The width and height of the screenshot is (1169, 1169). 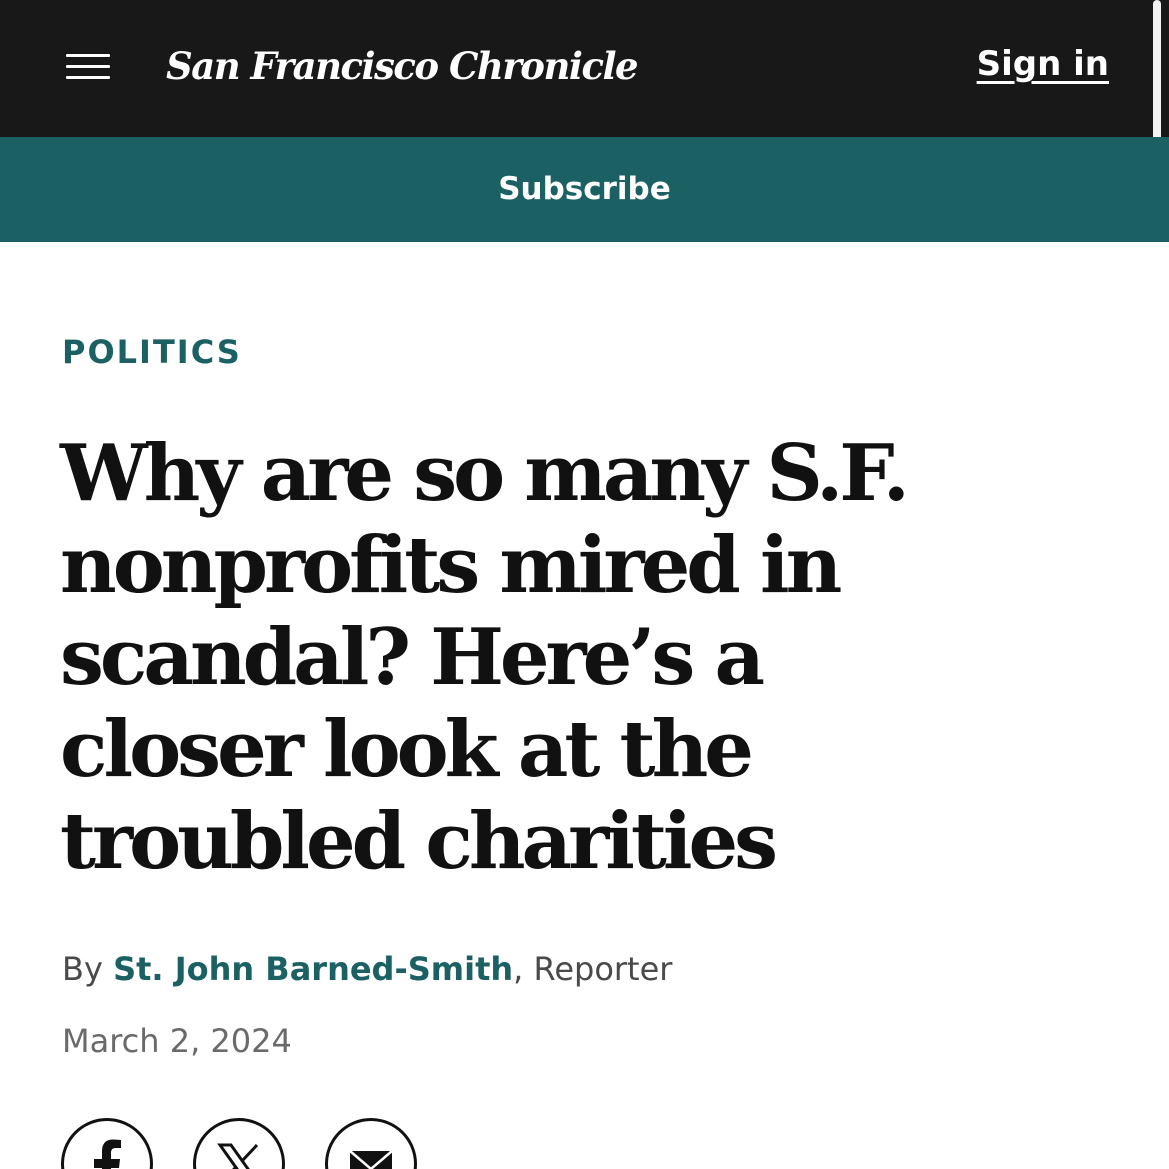 I want to click on subscribe-label: Subscribe, so click(x=584, y=189).